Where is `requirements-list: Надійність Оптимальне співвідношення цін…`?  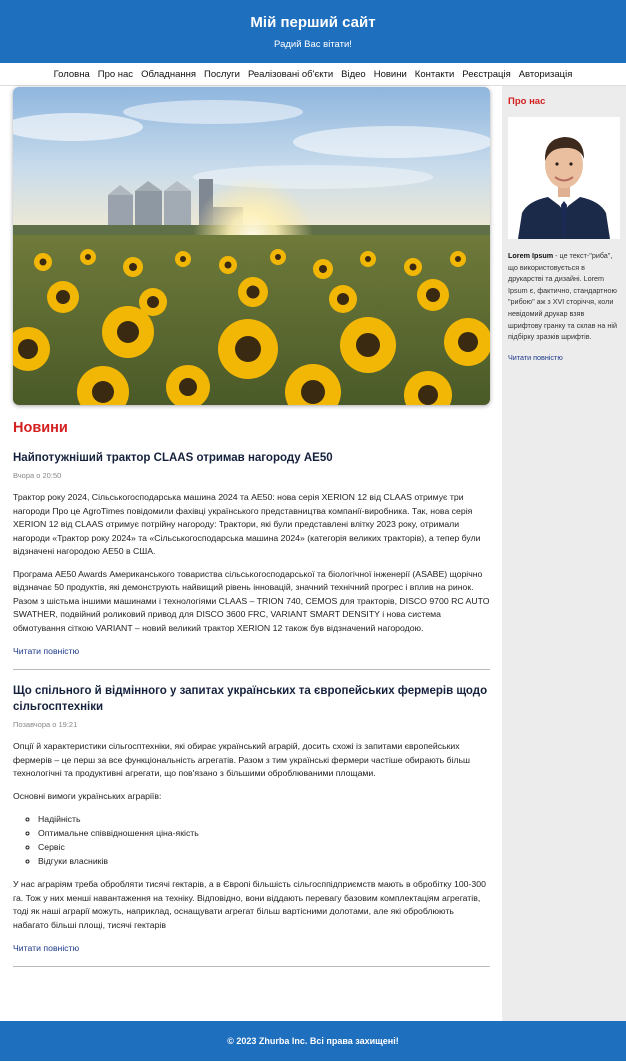
requirements-list: Надійність Оптимальне співвідношення цін… is located at coordinates (264, 840).